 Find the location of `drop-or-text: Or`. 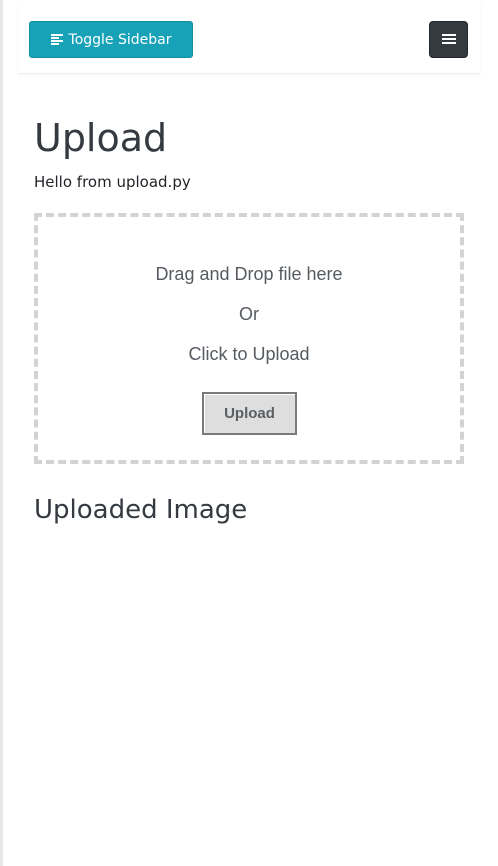

drop-or-text: Or is located at coordinates (249, 314).